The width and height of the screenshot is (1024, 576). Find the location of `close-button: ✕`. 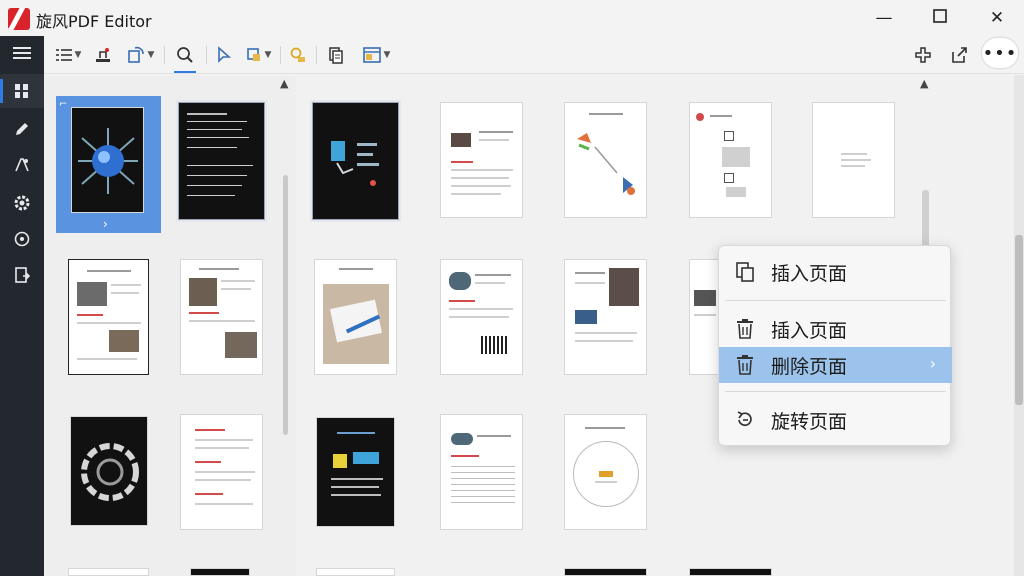

close-button: ✕ is located at coordinates (997, 18).